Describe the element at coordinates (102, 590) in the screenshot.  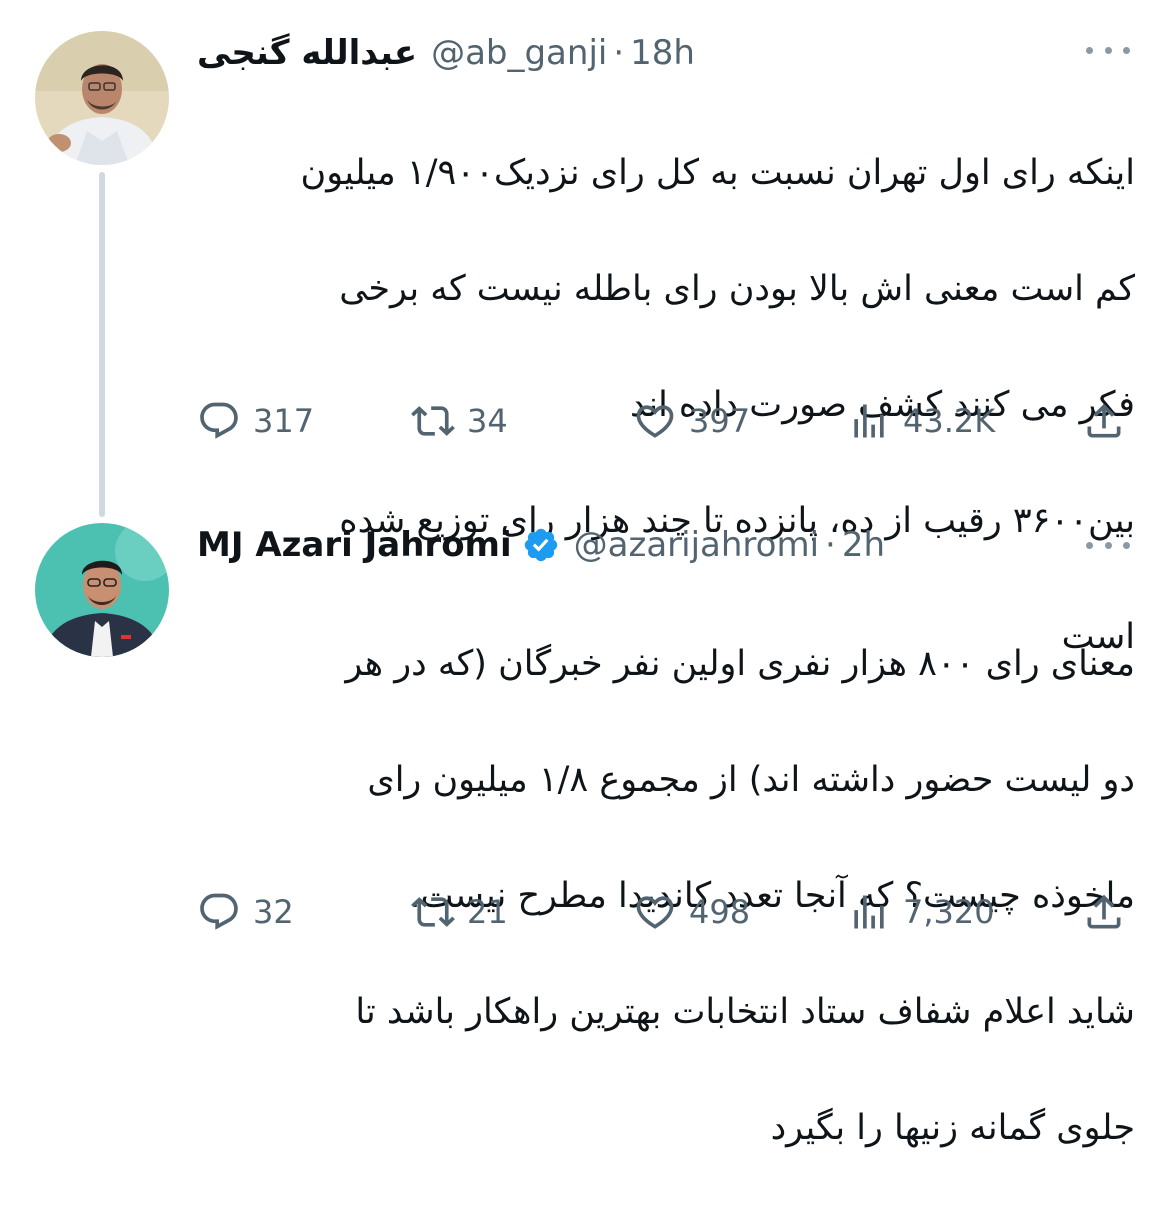
I see `avatar-azarijahromi` at that location.